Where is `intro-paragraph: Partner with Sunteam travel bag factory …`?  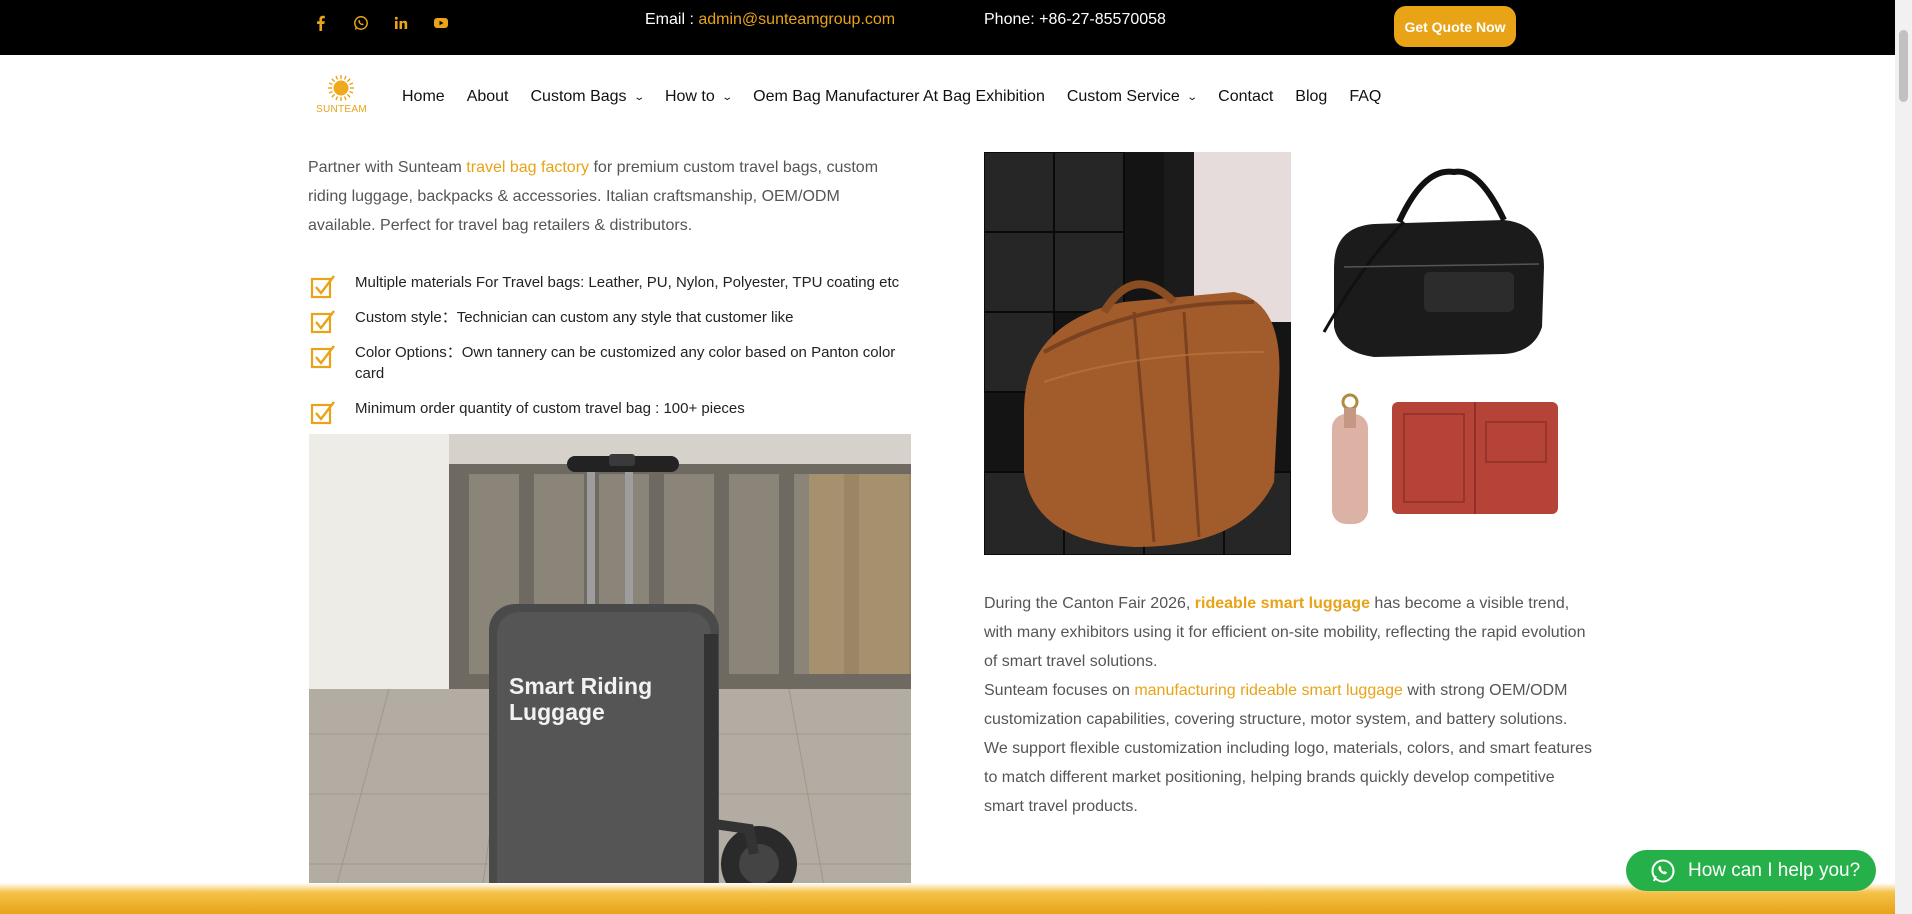
intro-paragraph: Partner with Sunteam travel bag factory … is located at coordinates (593, 196).